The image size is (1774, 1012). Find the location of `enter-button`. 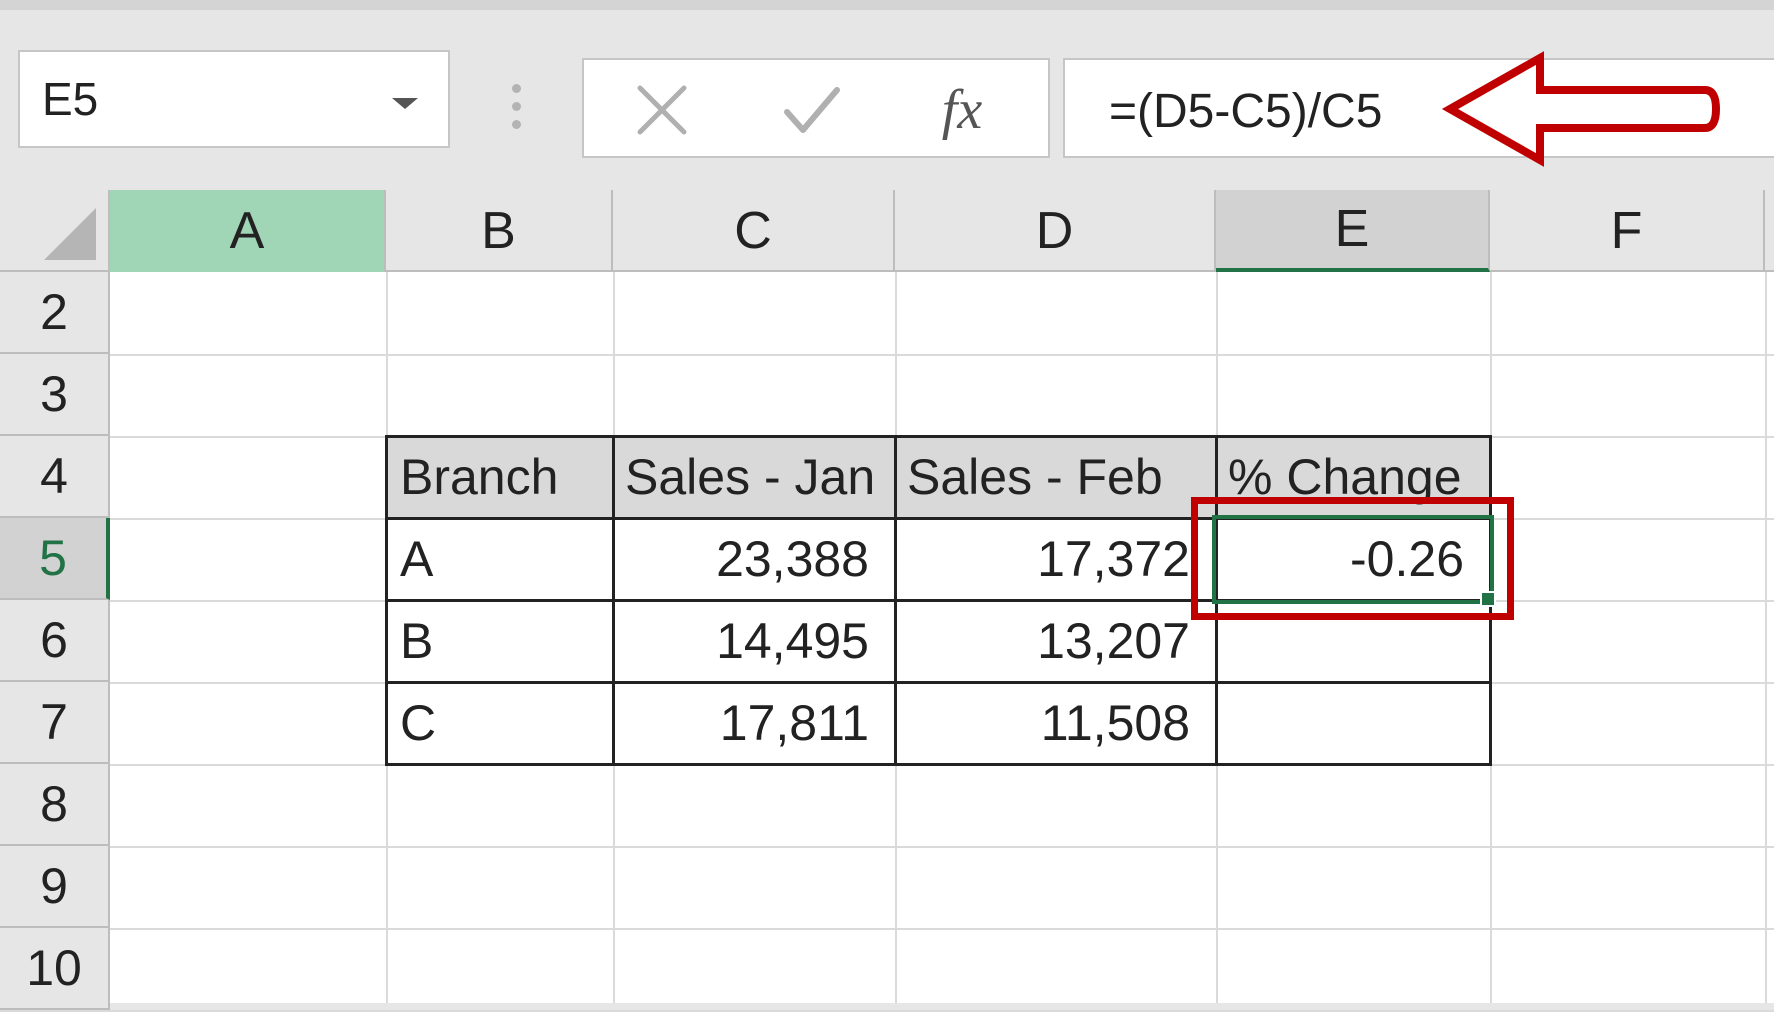

enter-button is located at coordinates (812, 110).